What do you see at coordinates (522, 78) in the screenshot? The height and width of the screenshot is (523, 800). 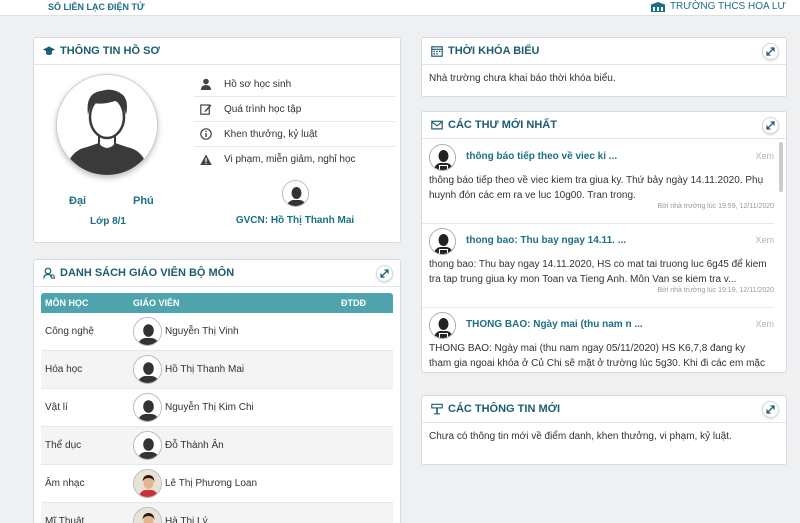 I see `timetable-empty-text: Nhà trường chưa khai báo thời khóa biểu.` at bounding box center [522, 78].